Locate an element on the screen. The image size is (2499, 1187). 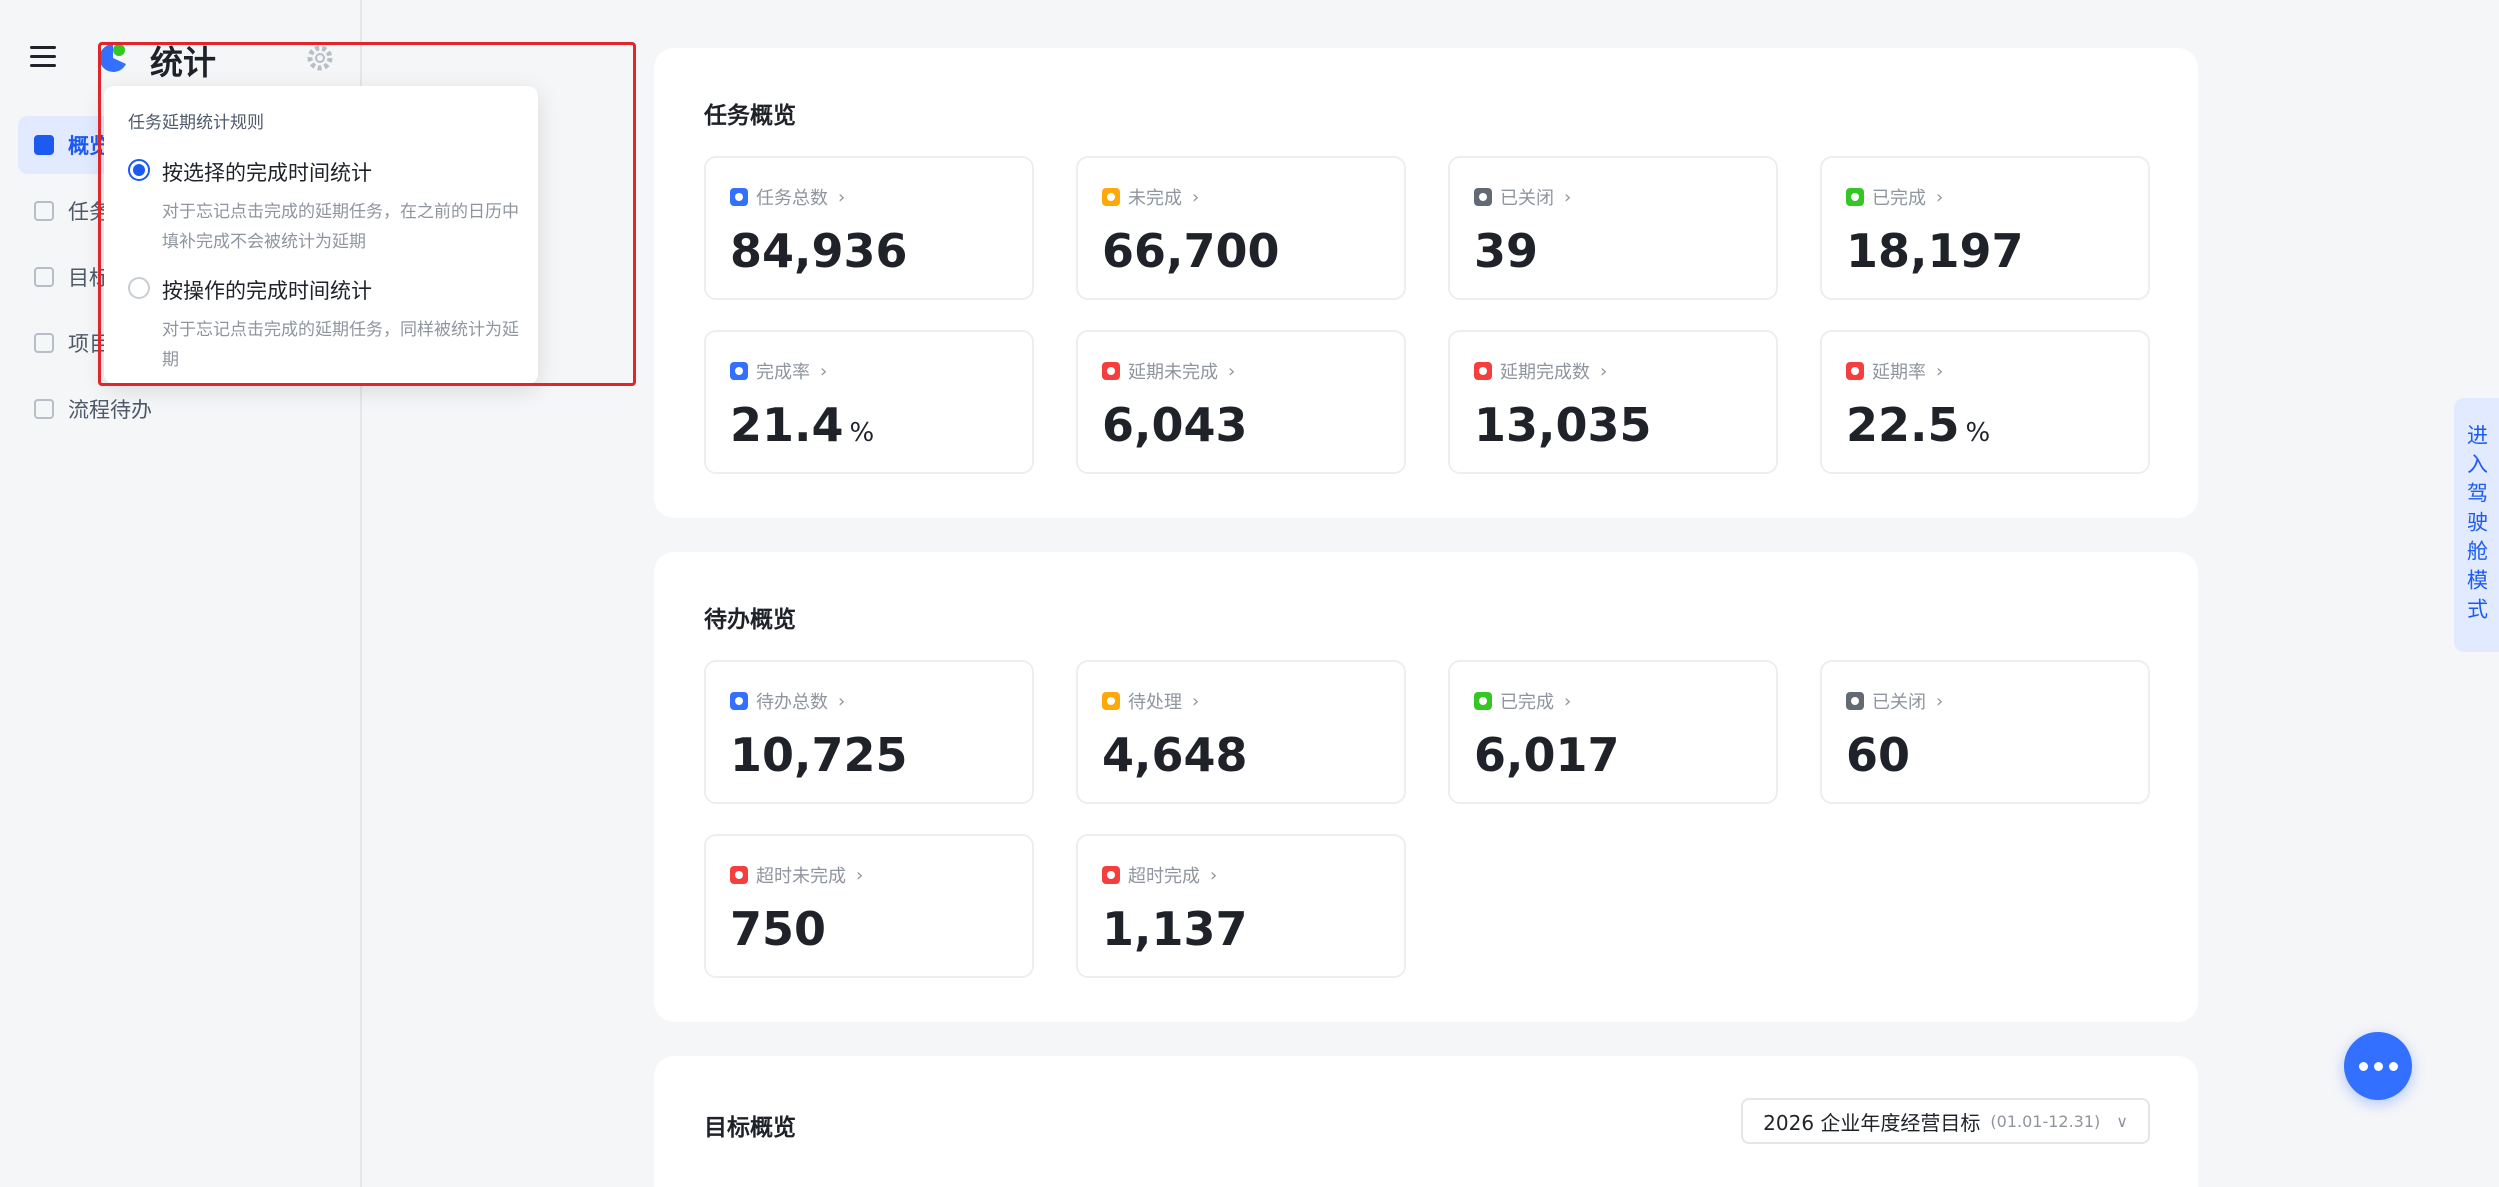
stat-card: 延期未完成 › 6,043 is located at coordinates (1241, 402).